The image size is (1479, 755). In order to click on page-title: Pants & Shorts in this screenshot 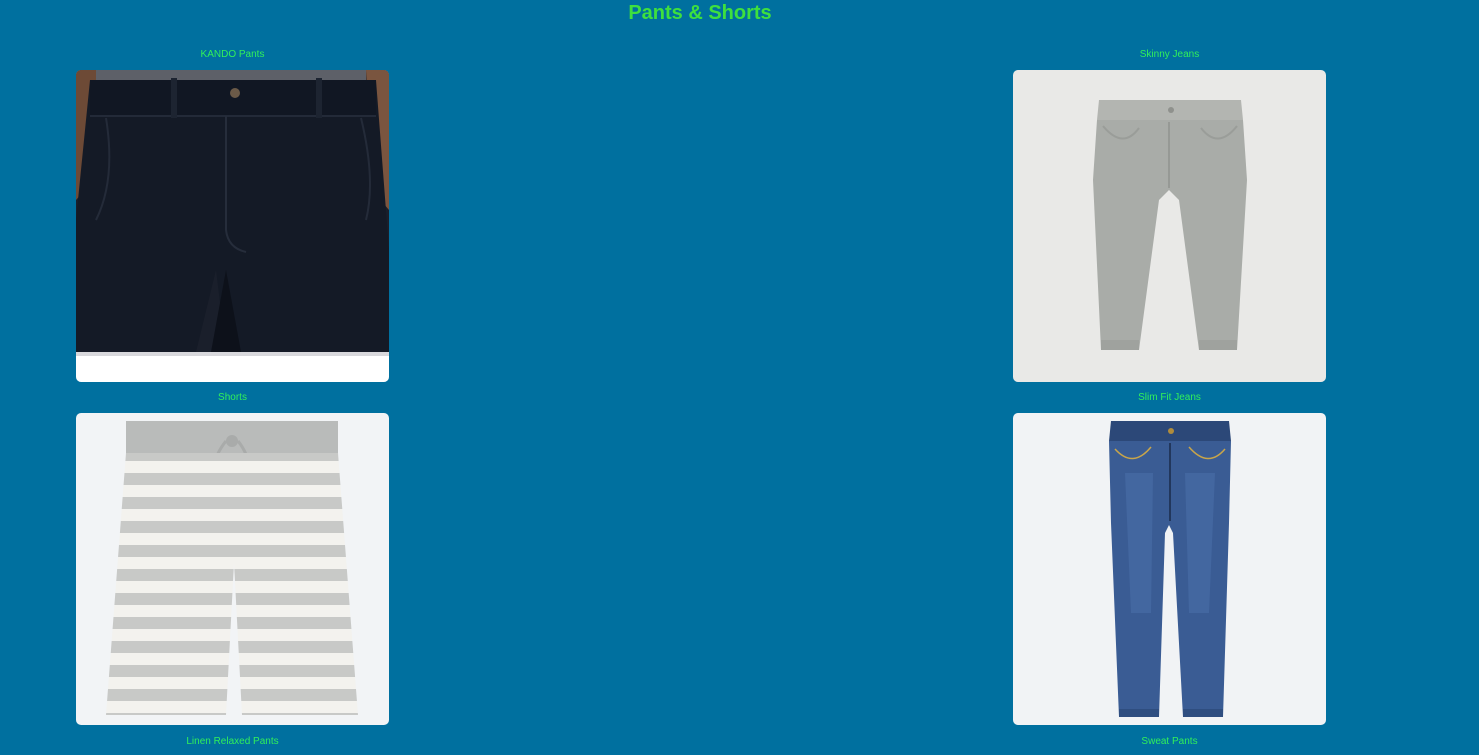, I will do `click(700, 13)`.